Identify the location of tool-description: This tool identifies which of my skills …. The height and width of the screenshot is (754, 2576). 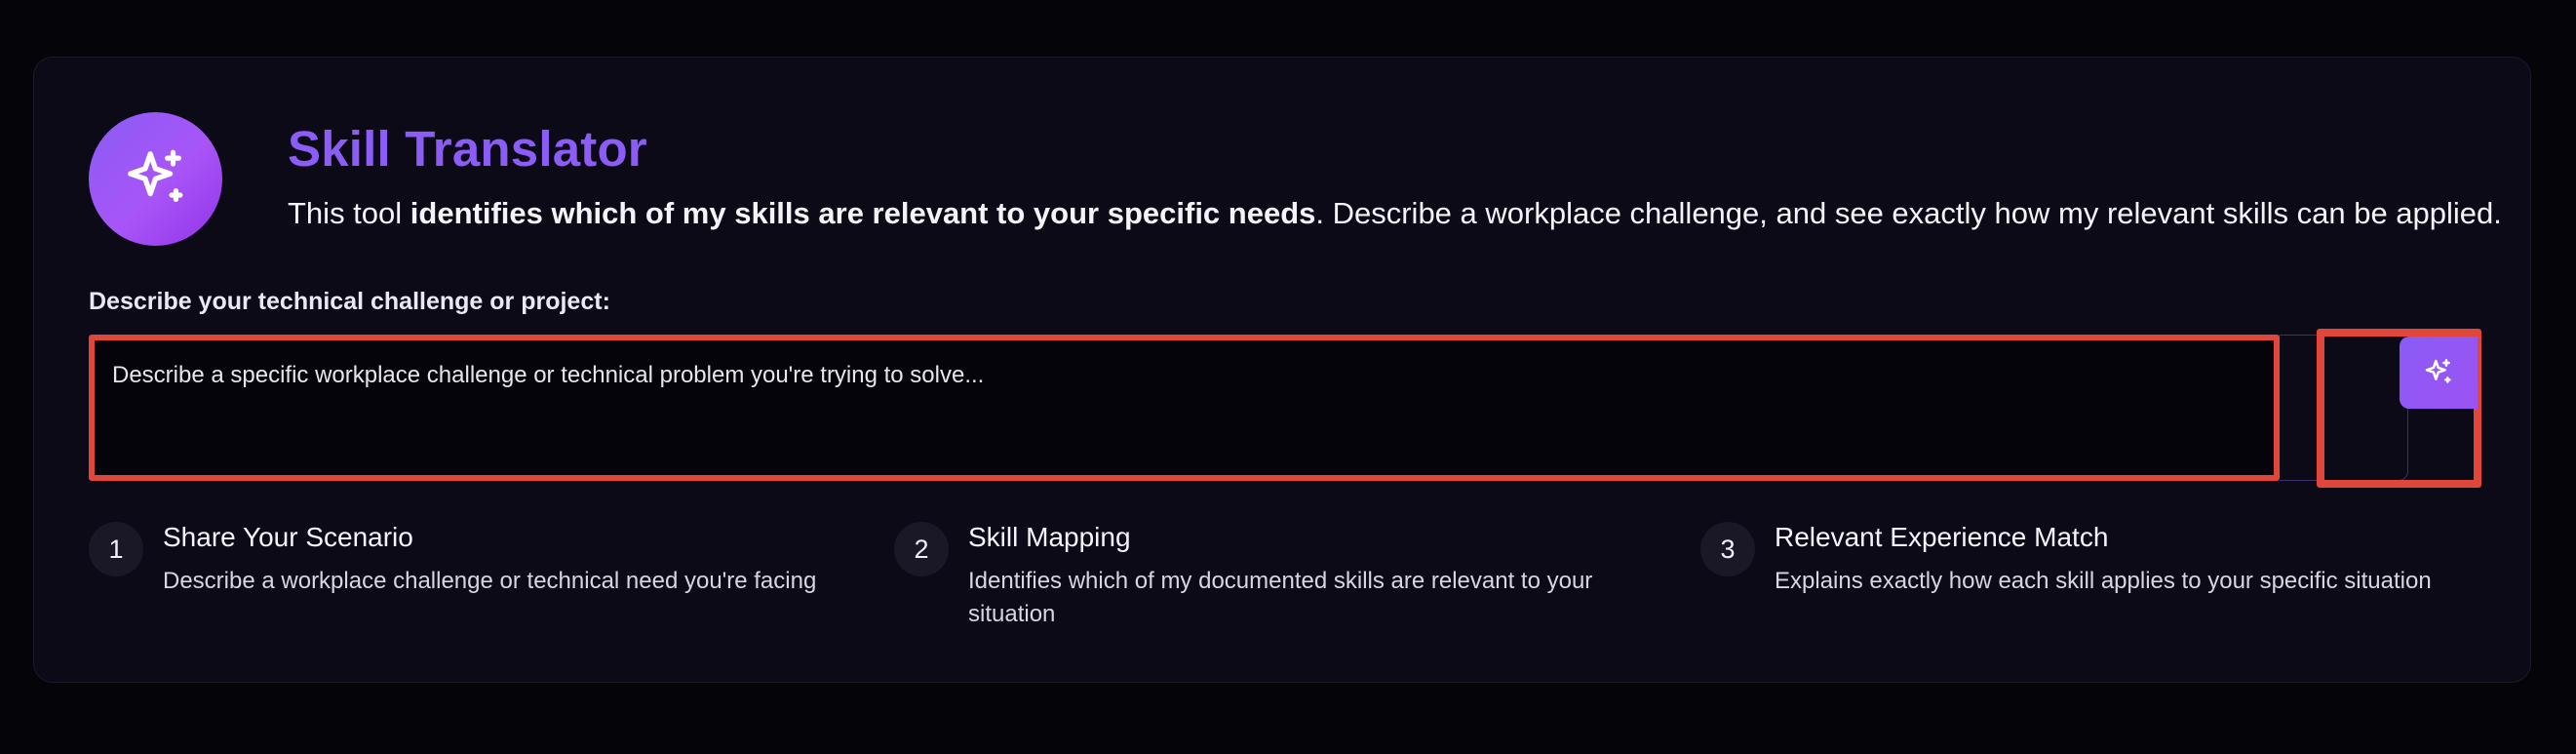
(1399, 213).